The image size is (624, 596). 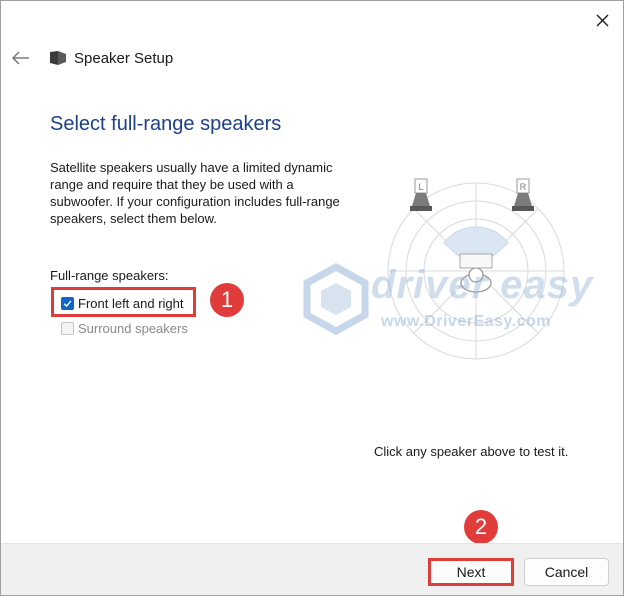 What do you see at coordinates (336, 299) in the screenshot?
I see `driver-easy-logo-icon` at bounding box center [336, 299].